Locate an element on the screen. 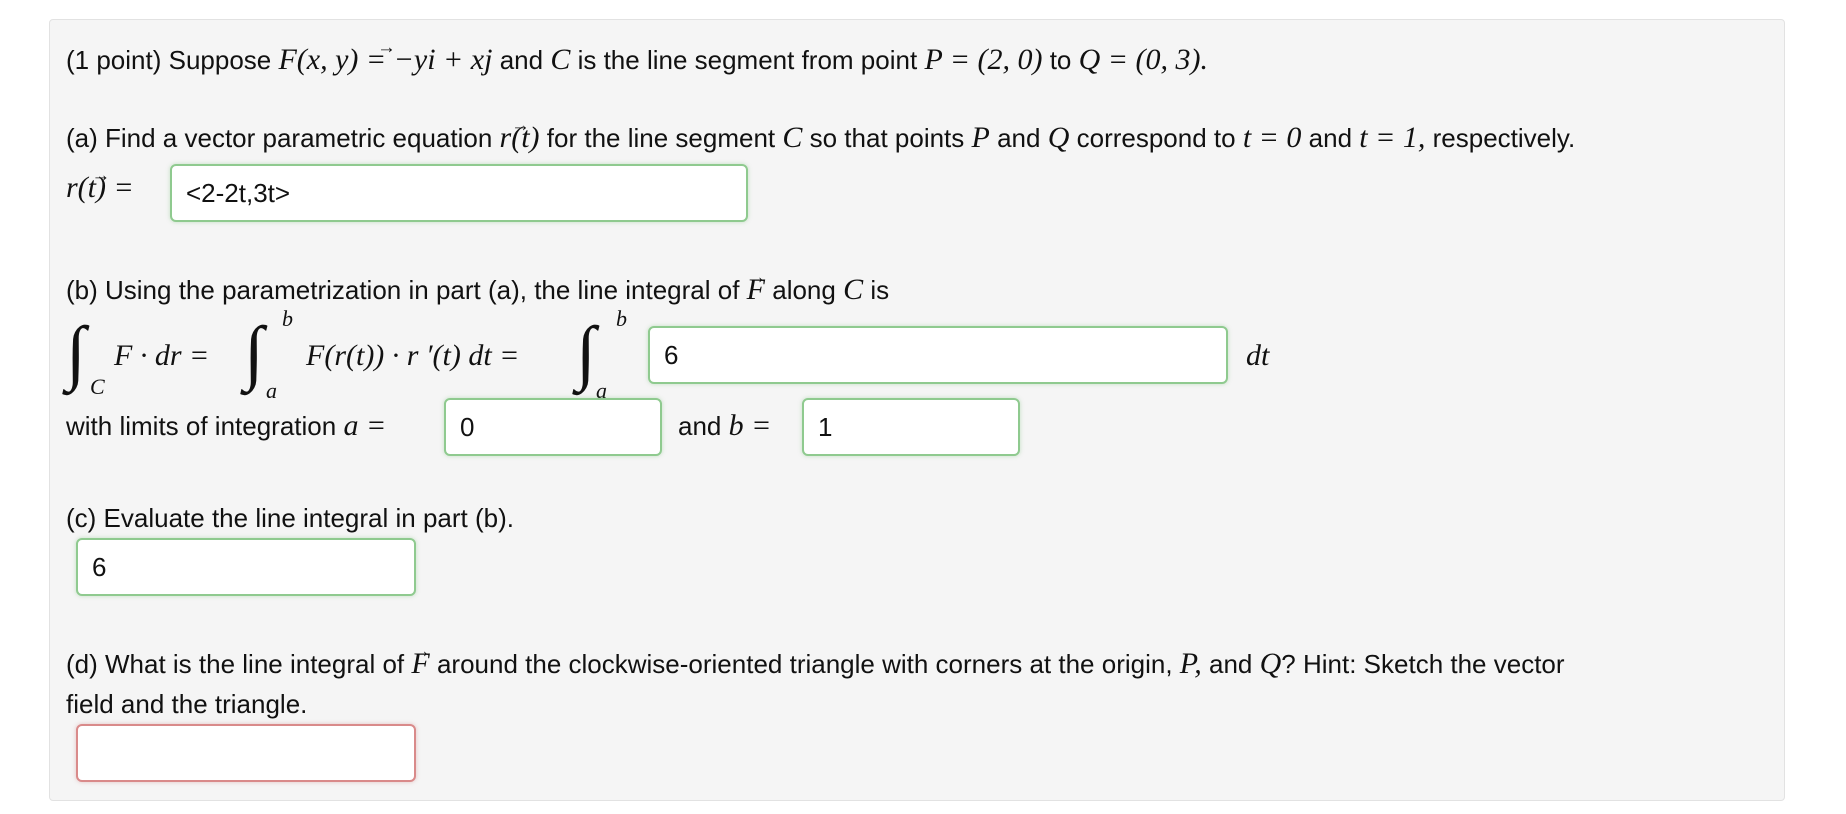  answer-input-b-limit is located at coordinates (911, 427).